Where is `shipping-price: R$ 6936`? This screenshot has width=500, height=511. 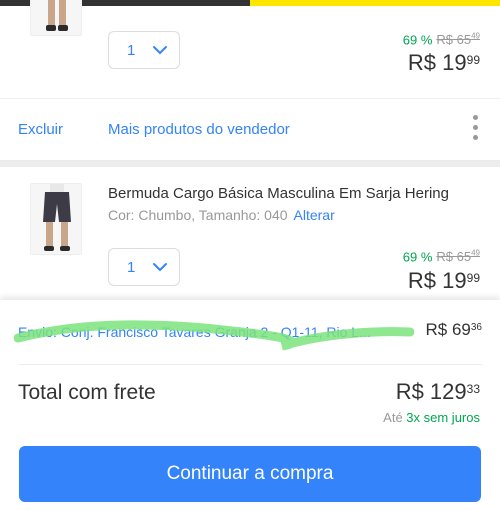
shipping-price: R$ 6936 is located at coordinates (454, 329).